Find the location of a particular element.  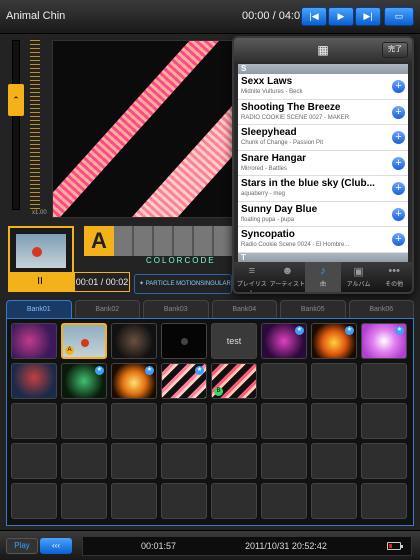

tab-more: ••• その他 is located at coordinates (394, 277).